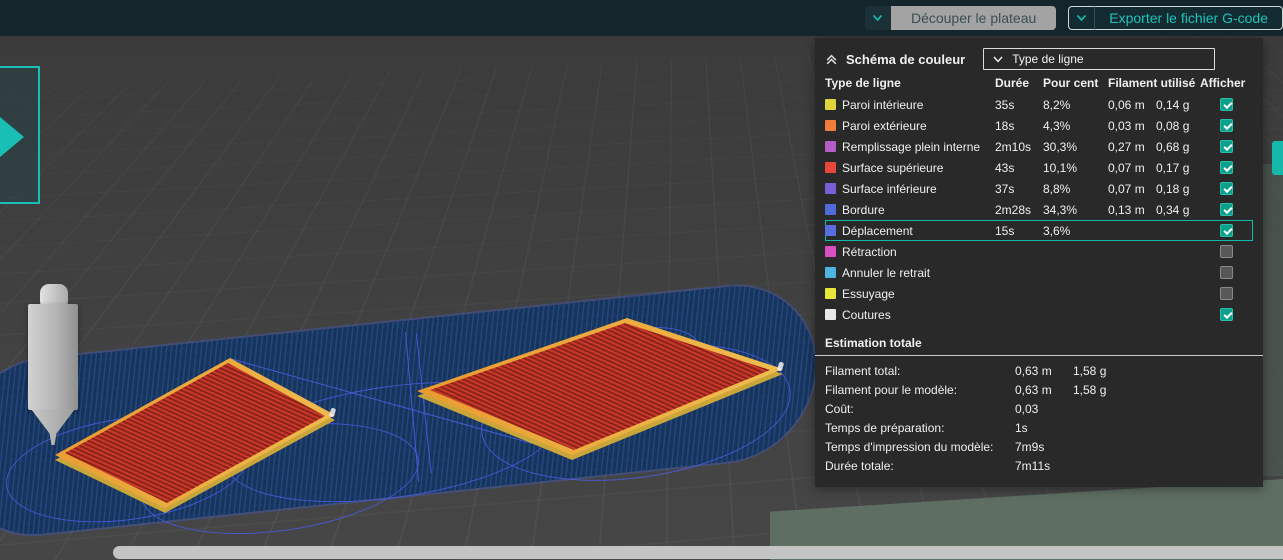 The width and height of the screenshot is (1283, 560). Describe the element at coordinates (1277, 158) in the screenshot. I see `layer-slider-handle` at that location.